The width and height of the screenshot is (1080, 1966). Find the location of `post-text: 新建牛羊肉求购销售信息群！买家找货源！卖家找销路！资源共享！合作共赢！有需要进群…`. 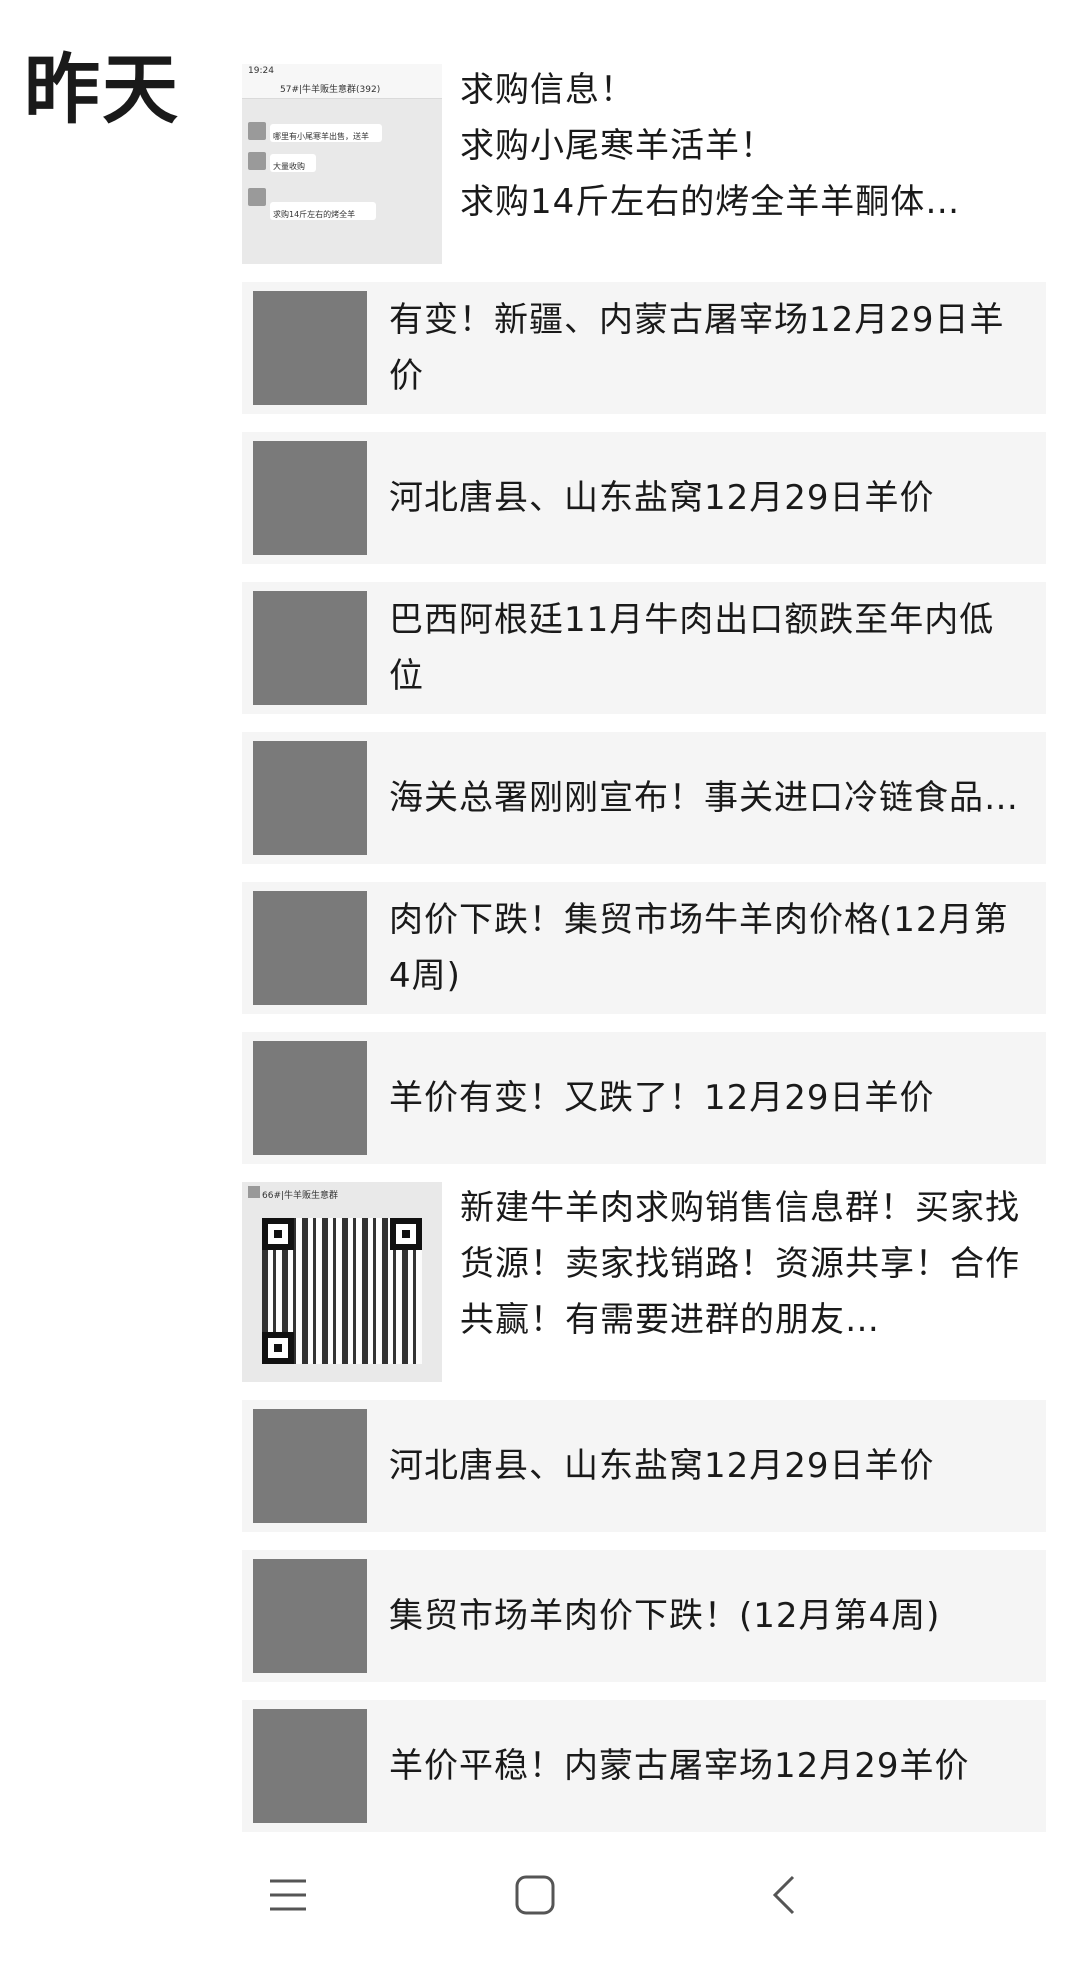

post-text: 新建牛羊肉求购销售信息群！买家找货源！卖家找销路！资源共享！合作共赢！有需要进群… is located at coordinates (740, 1264).